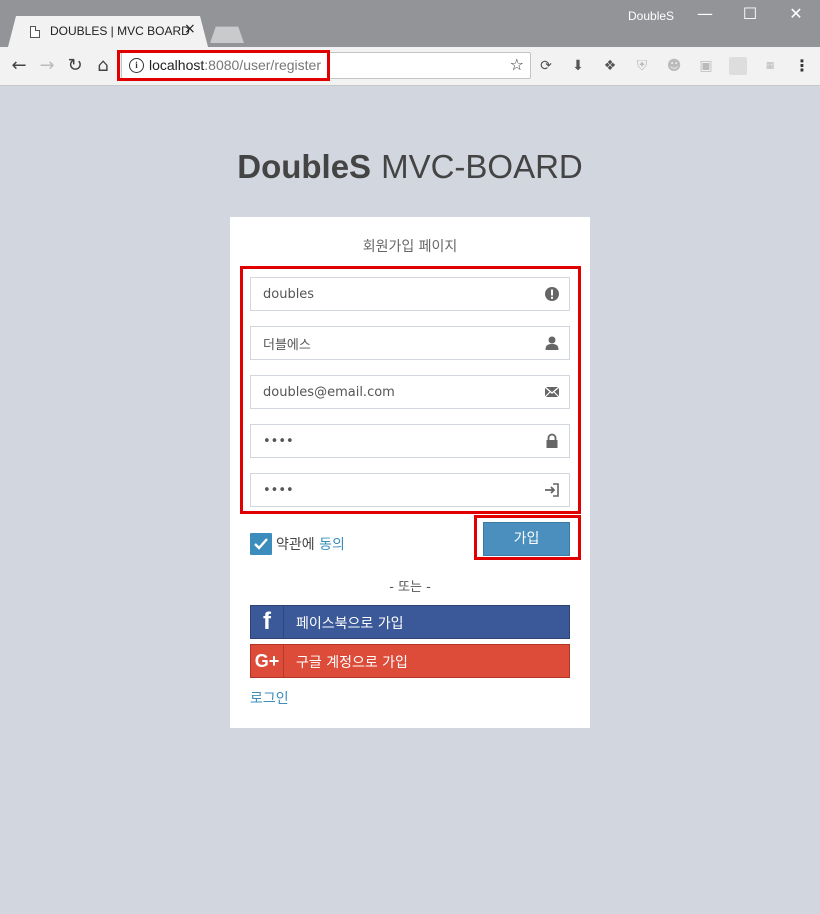 The height and width of the screenshot is (914, 820). I want to click on login-link: 로그인, so click(269, 698).